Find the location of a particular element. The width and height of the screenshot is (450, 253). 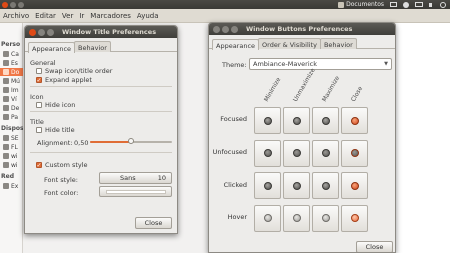

font-picker-button: Sans 10 is located at coordinates (135, 178).